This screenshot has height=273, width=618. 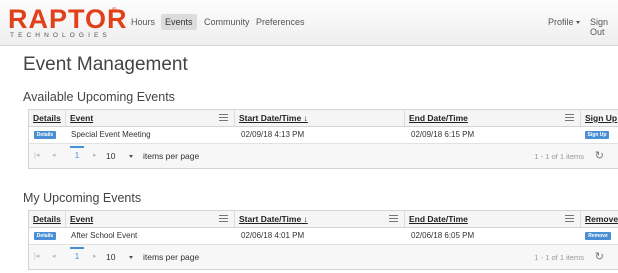 I want to click on event-start: 02/09/18 4:13 PM, so click(x=273, y=134).